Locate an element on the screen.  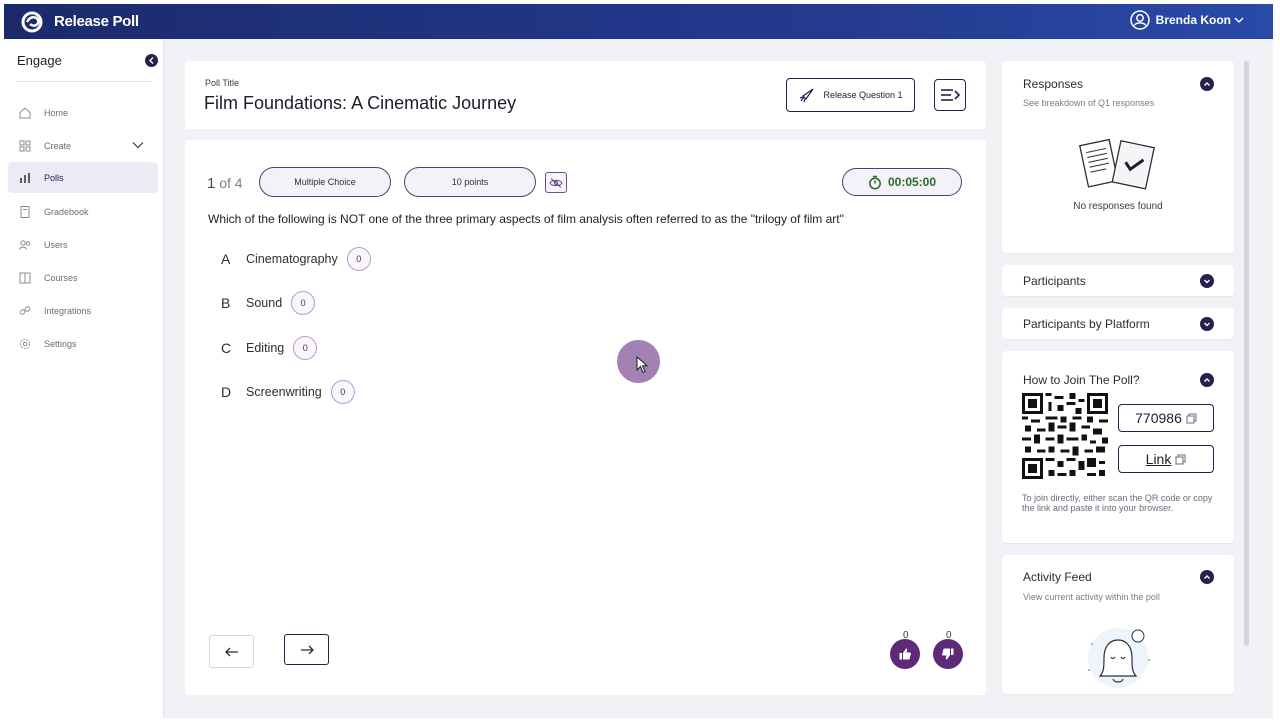
collapse-sidebar-button is located at coordinates (151, 60).